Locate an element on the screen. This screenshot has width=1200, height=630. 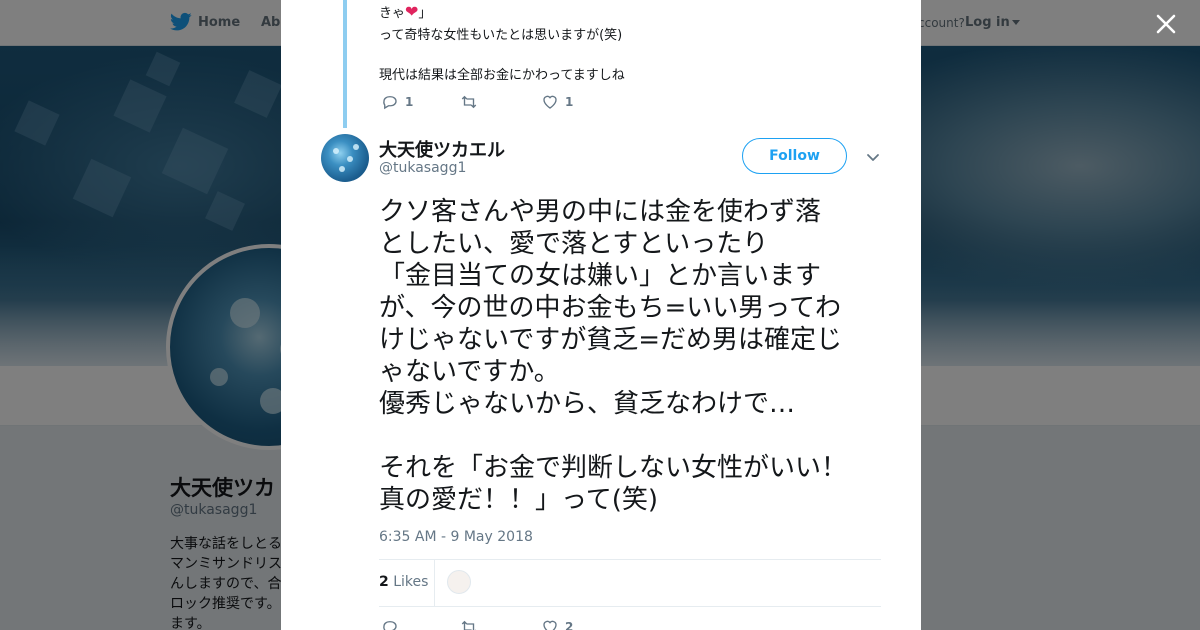
author-avatar is located at coordinates (345, 158).